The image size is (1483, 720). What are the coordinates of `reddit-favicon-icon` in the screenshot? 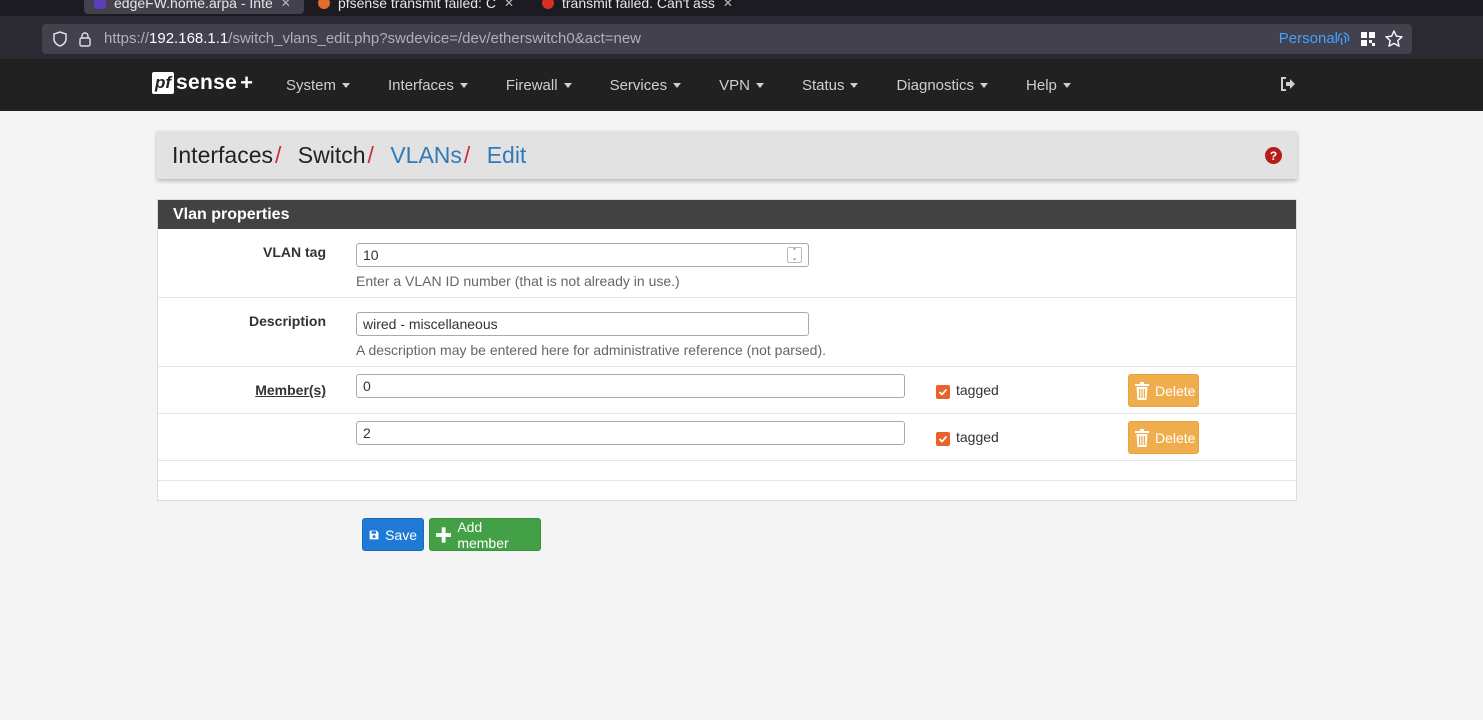 It's located at (324, 4).